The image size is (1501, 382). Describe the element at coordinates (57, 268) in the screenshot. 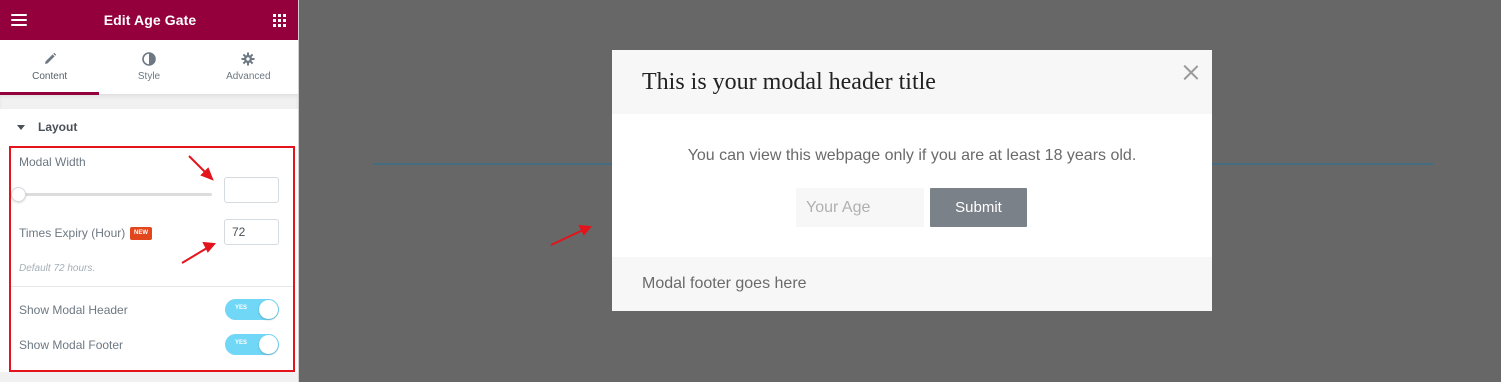

I see `times-expiry-description: Default 72 hours.` at that location.